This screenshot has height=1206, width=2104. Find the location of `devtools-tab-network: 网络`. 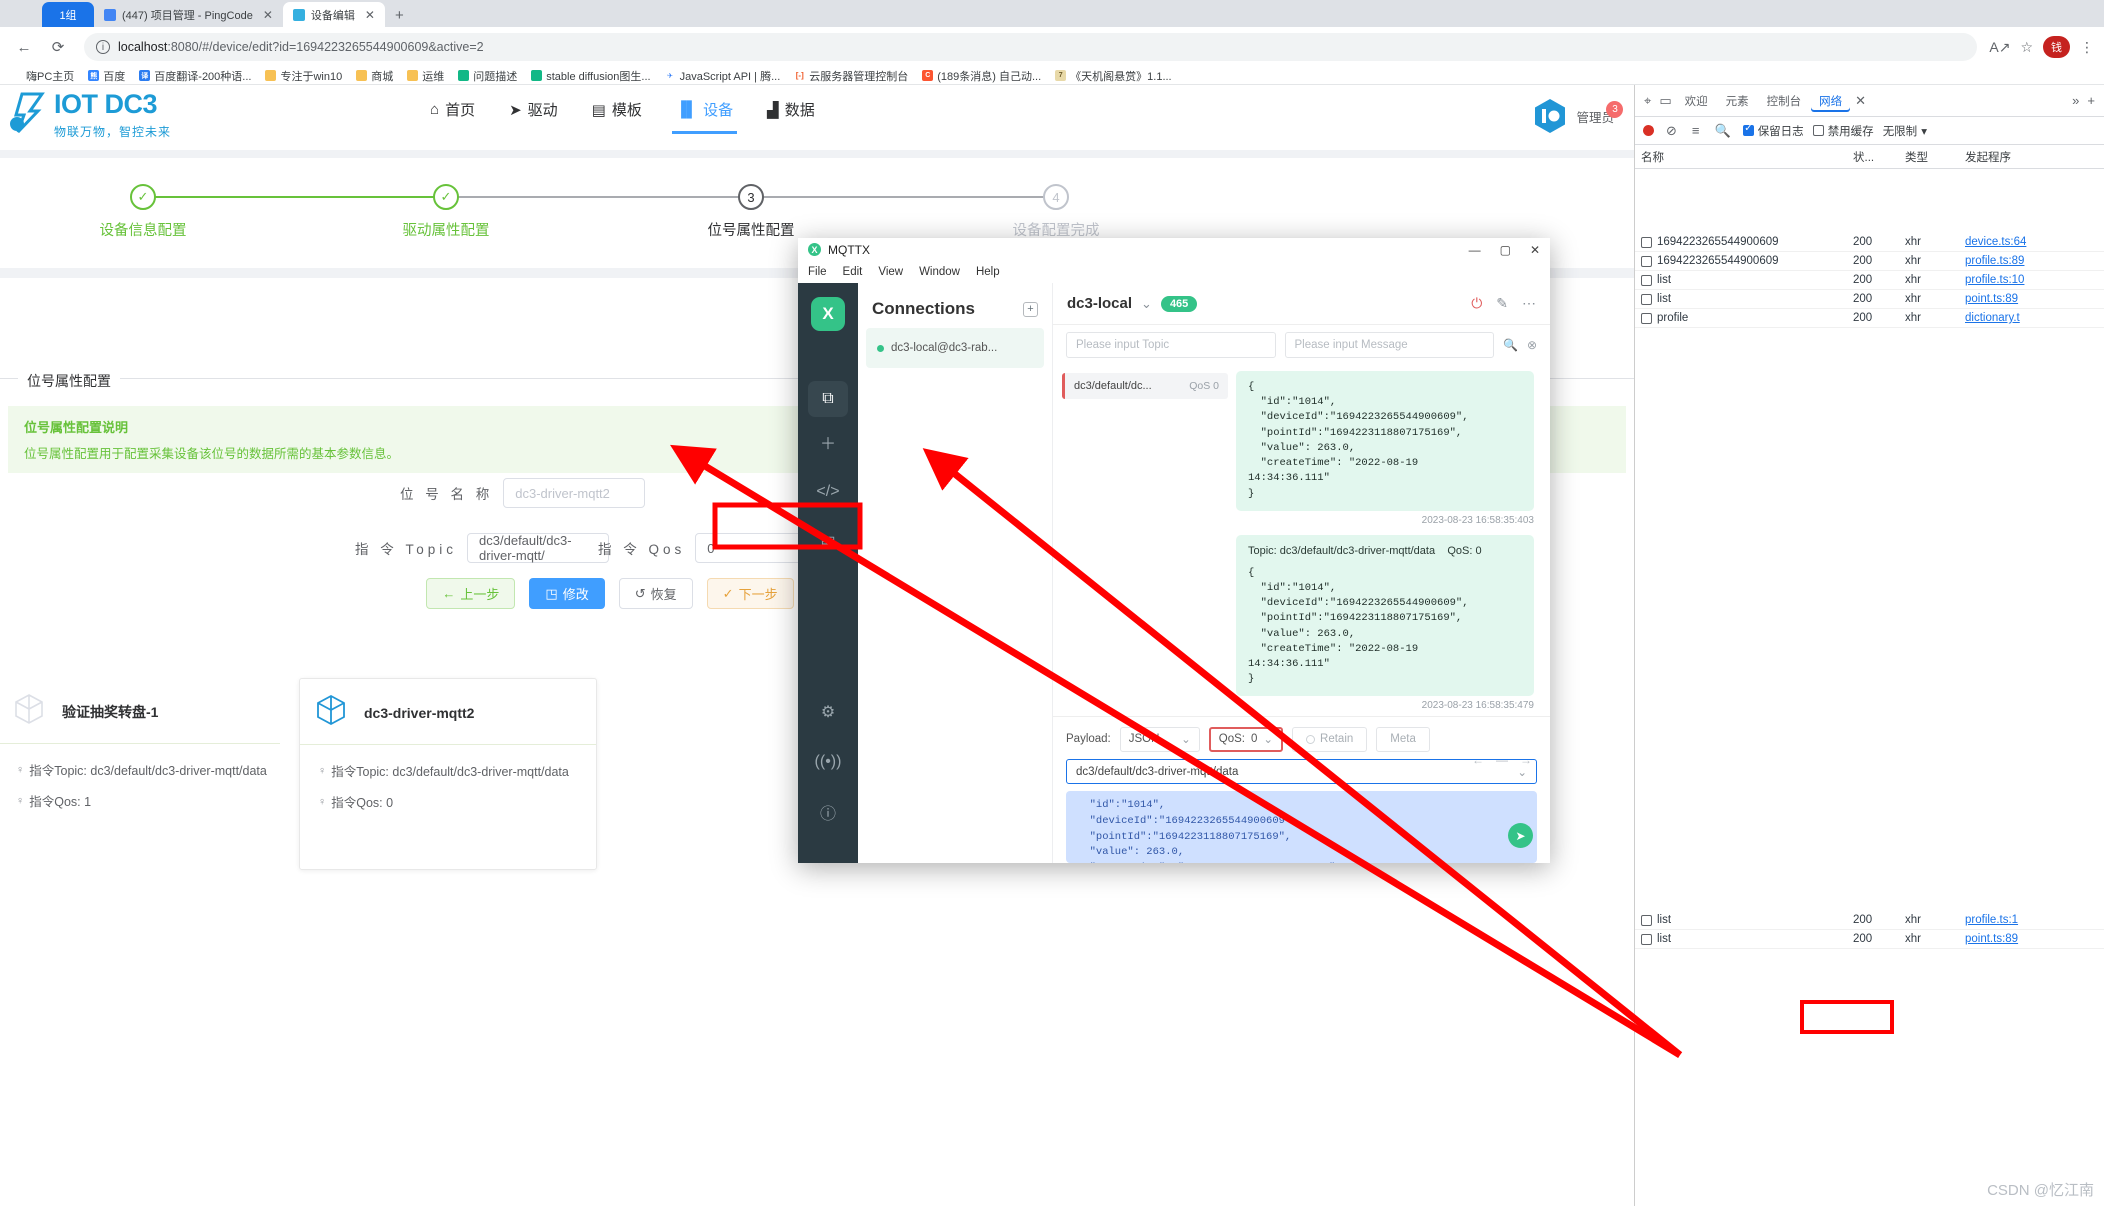

devtools-tab-network: 网络 is located at coordinates (1830, 101).